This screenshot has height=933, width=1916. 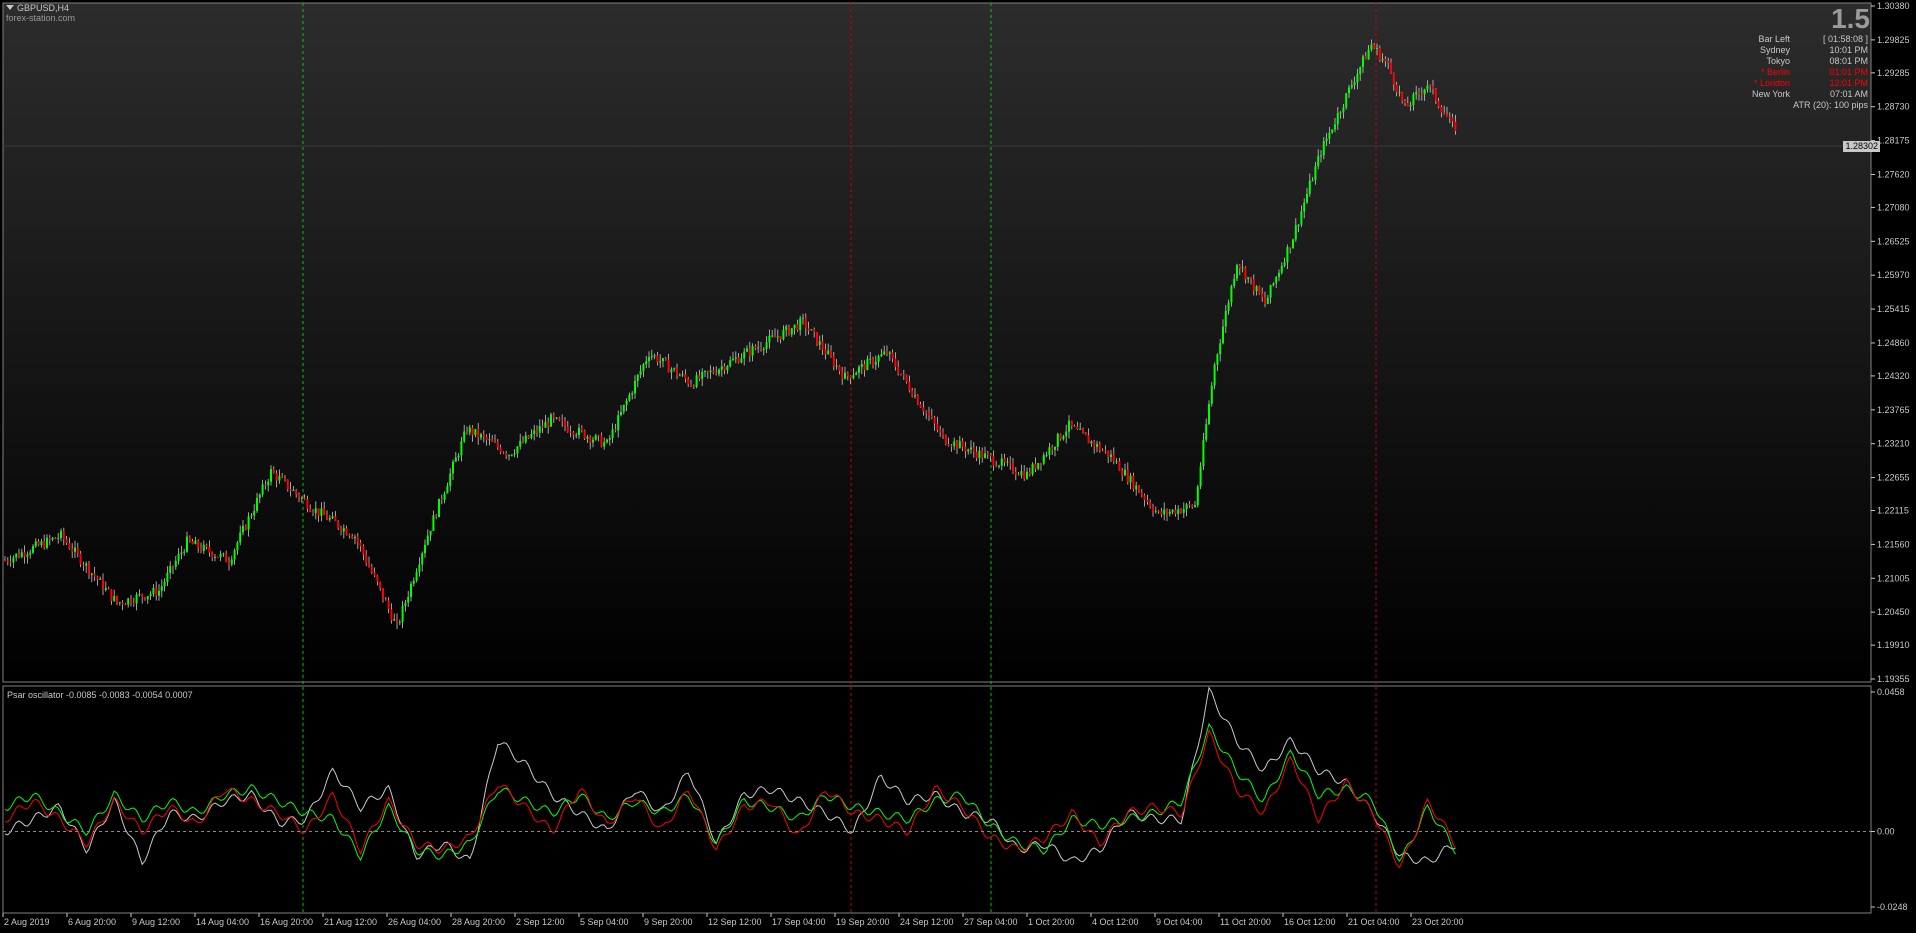 I want to click on time-tick-label: 5 Sep 04:00, so click(x=604, y=922).